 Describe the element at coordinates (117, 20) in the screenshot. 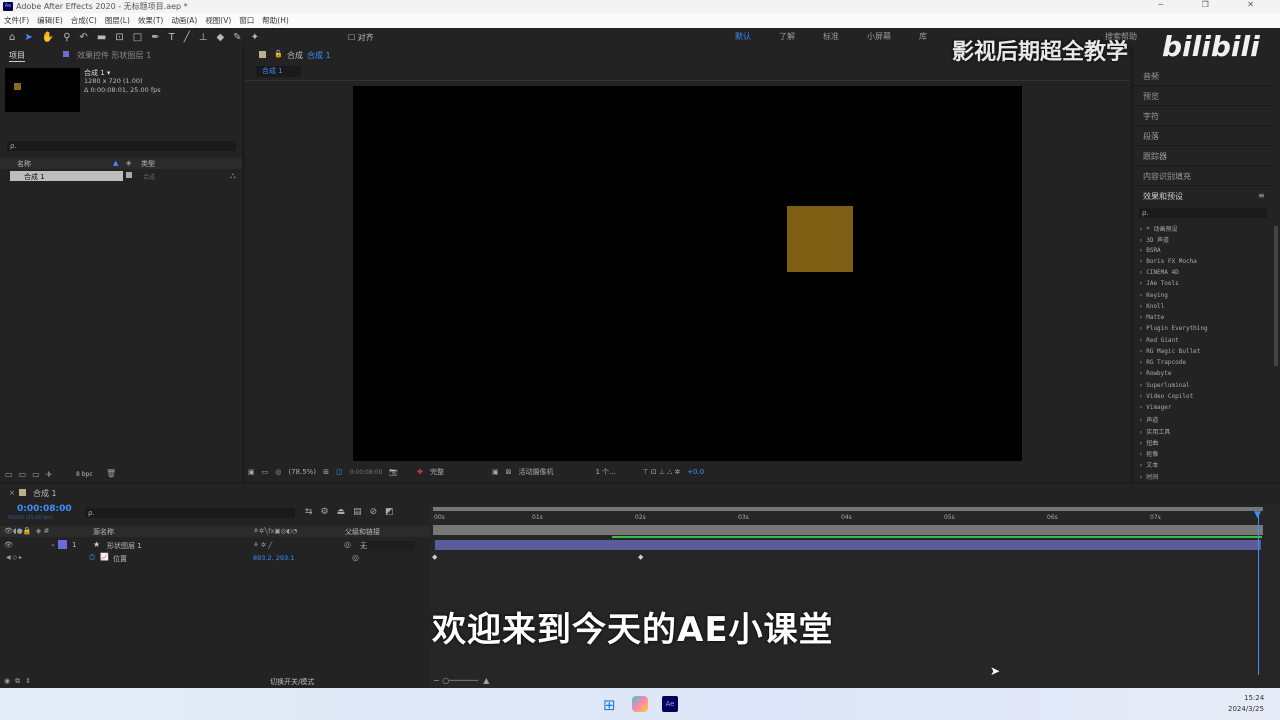

I see `menu-layer: 图层(L)` at that location.